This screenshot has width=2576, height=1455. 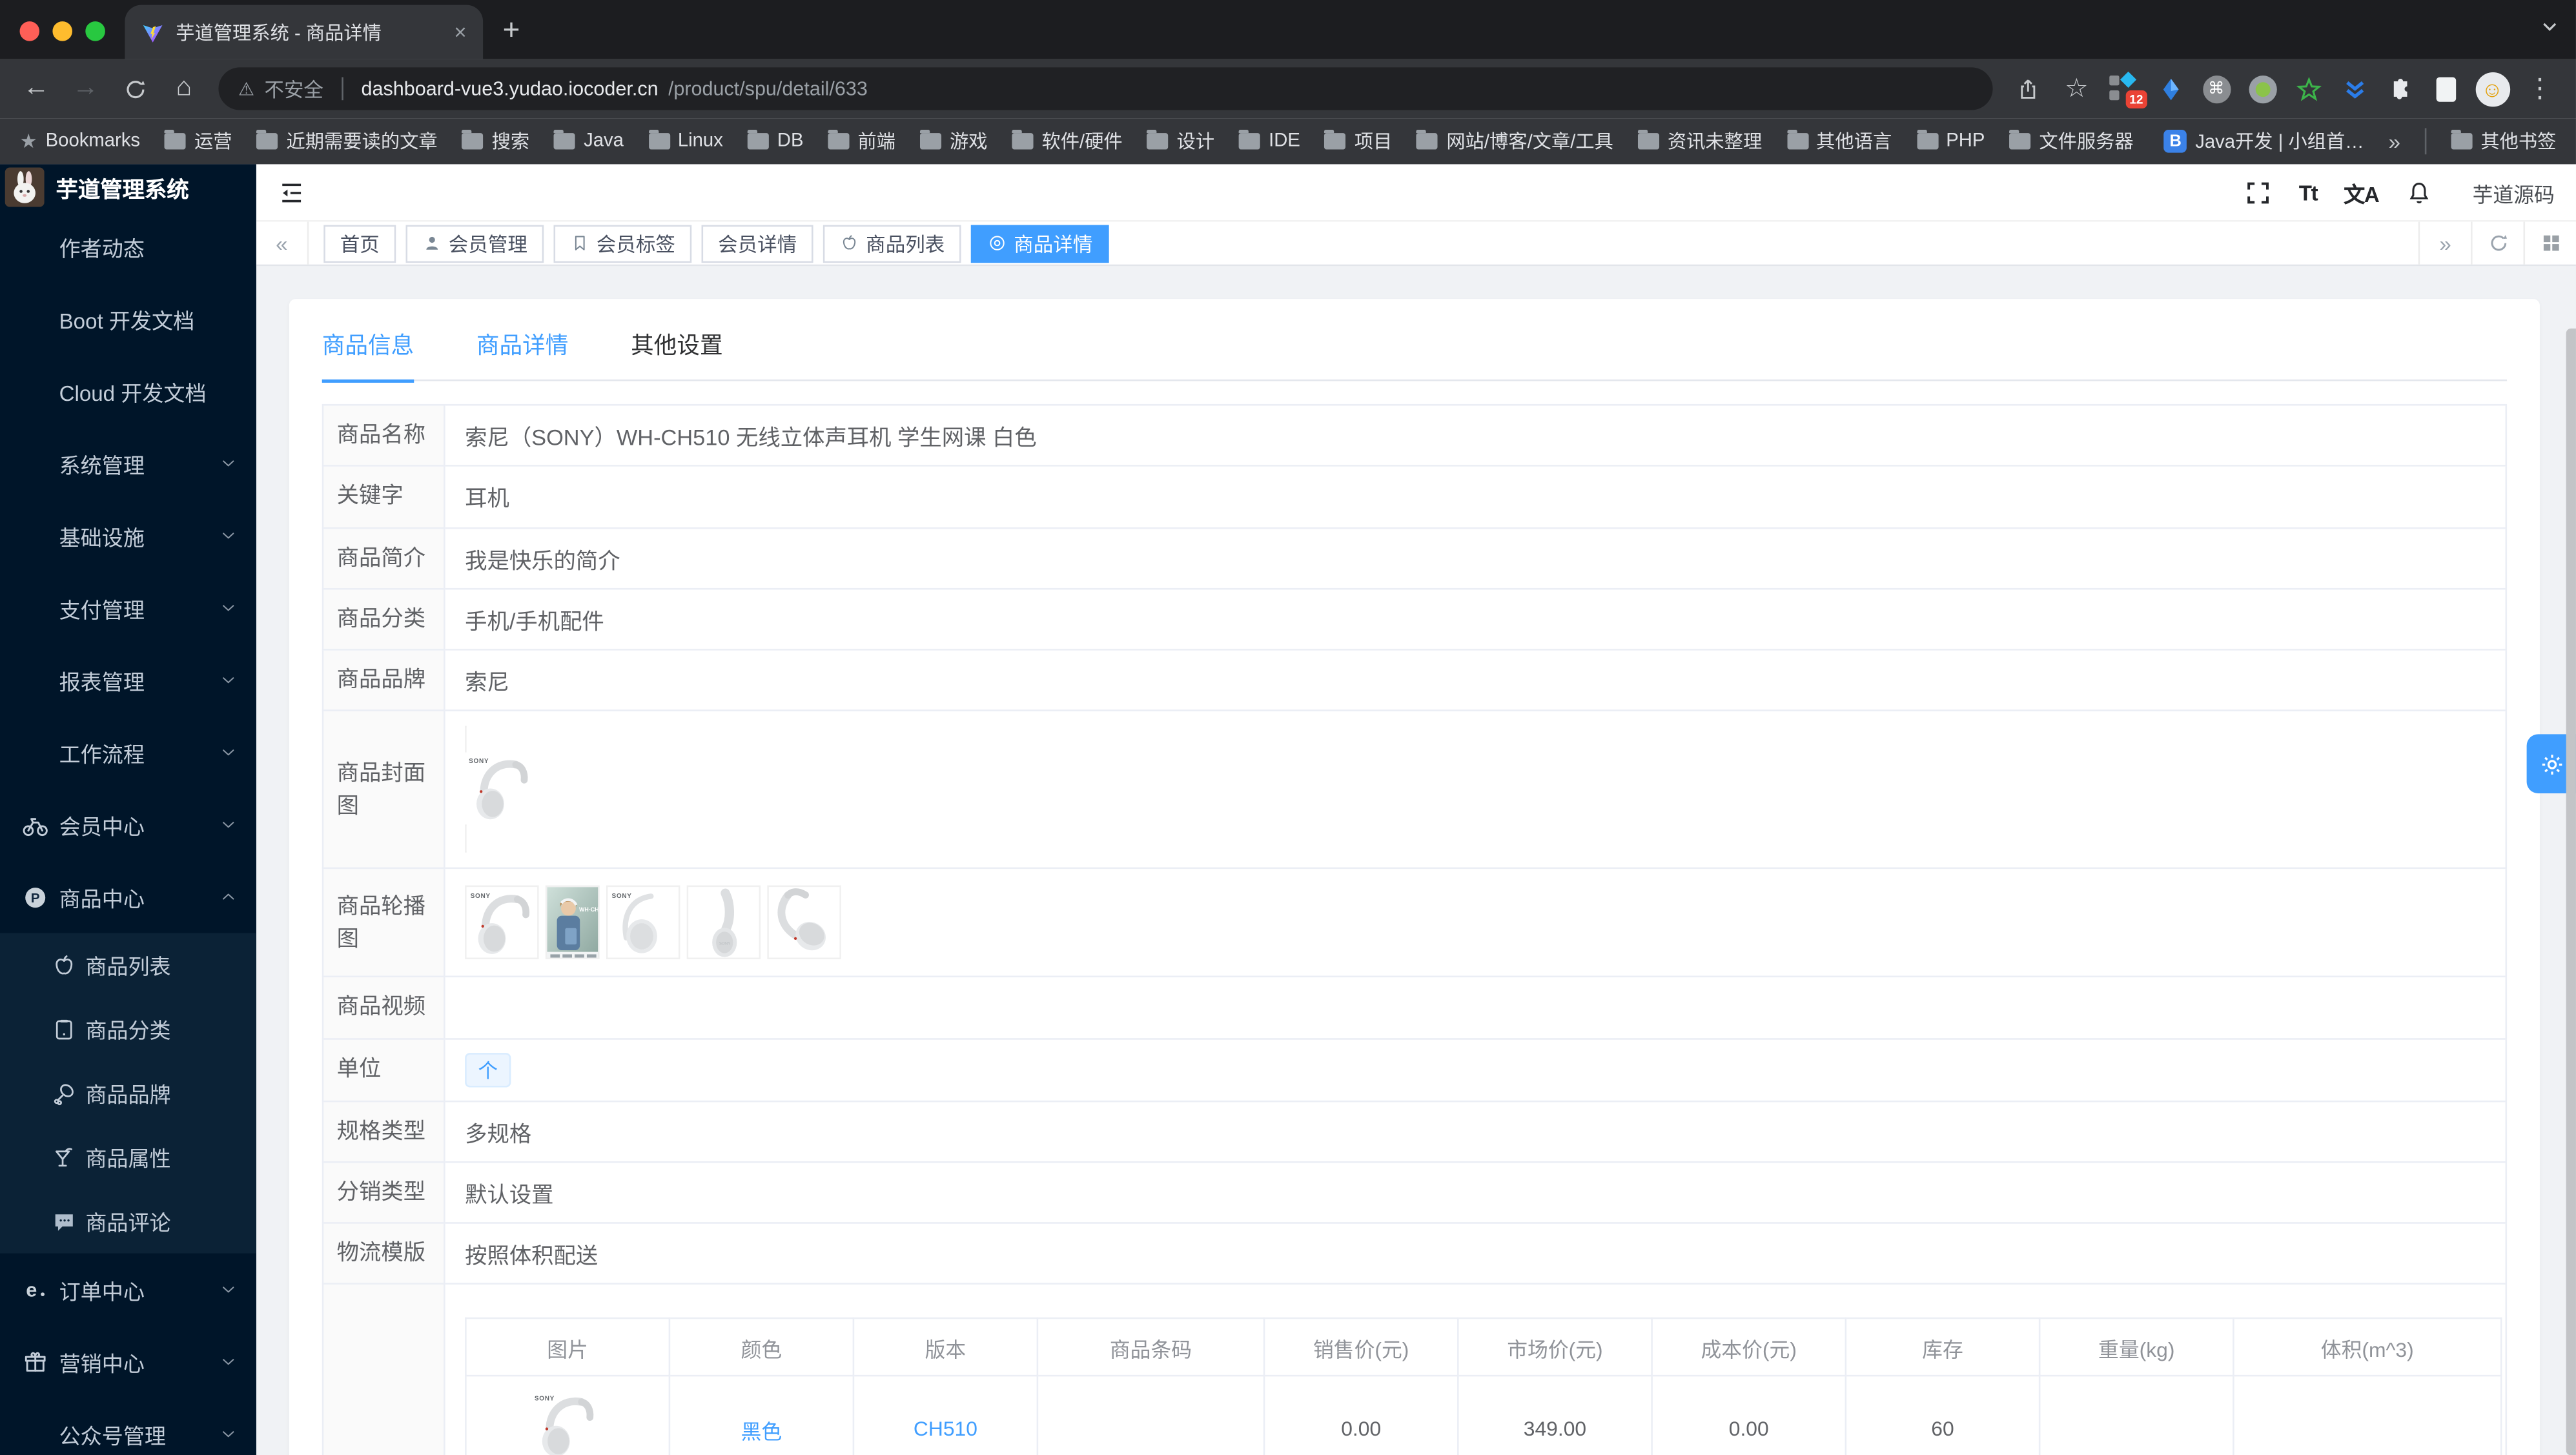 I want to click on bookmark-folder: 软件/硬件, so click(x=1067, y=141).